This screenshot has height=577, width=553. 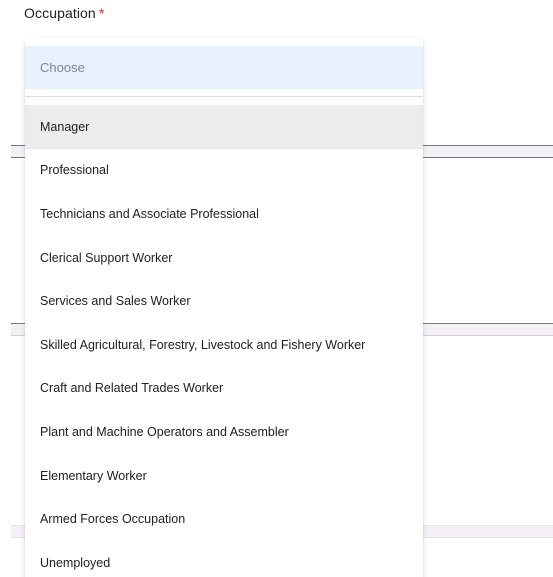 What do you see at coordinates (224, 389) in the screenshot?
I see `dropdown-option-craft-and-related-trades-worker: Craft and Related Trades Worker` at bounding box center [224, 389].